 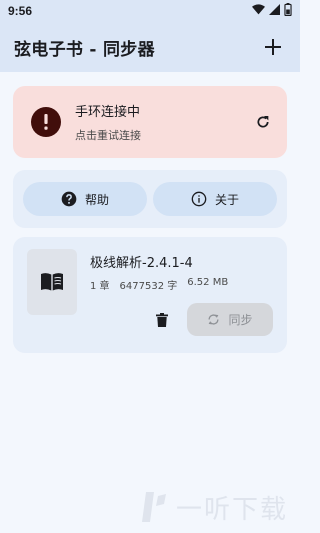 I want to click on help-button: 帮助, so click(x=85, y=199).